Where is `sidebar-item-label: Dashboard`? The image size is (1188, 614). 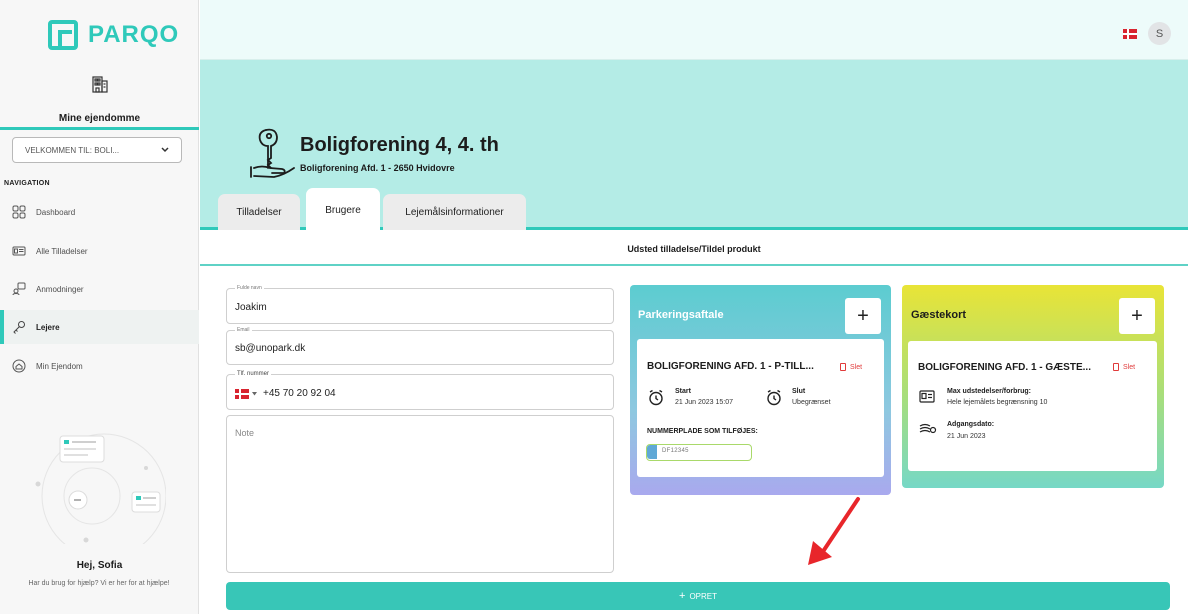
sidebar-item-label: Dashboard is located at coordinates (56, 212).